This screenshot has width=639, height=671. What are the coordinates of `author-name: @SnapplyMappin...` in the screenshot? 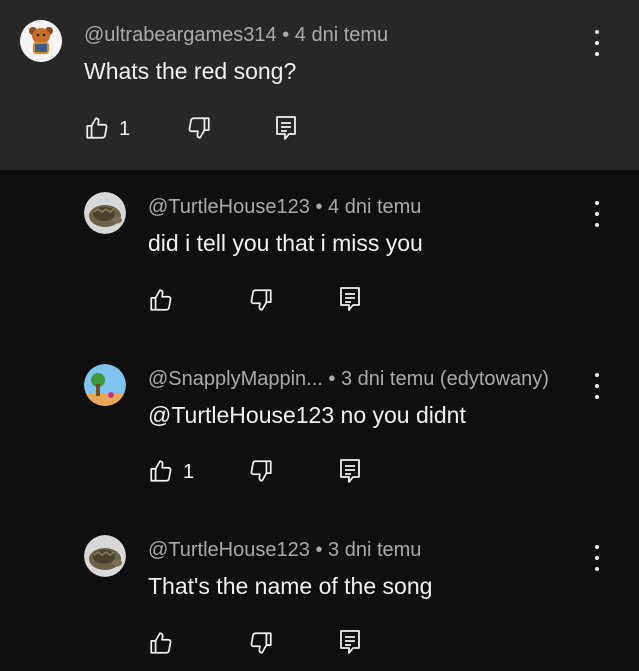 It's located at (235, 379).